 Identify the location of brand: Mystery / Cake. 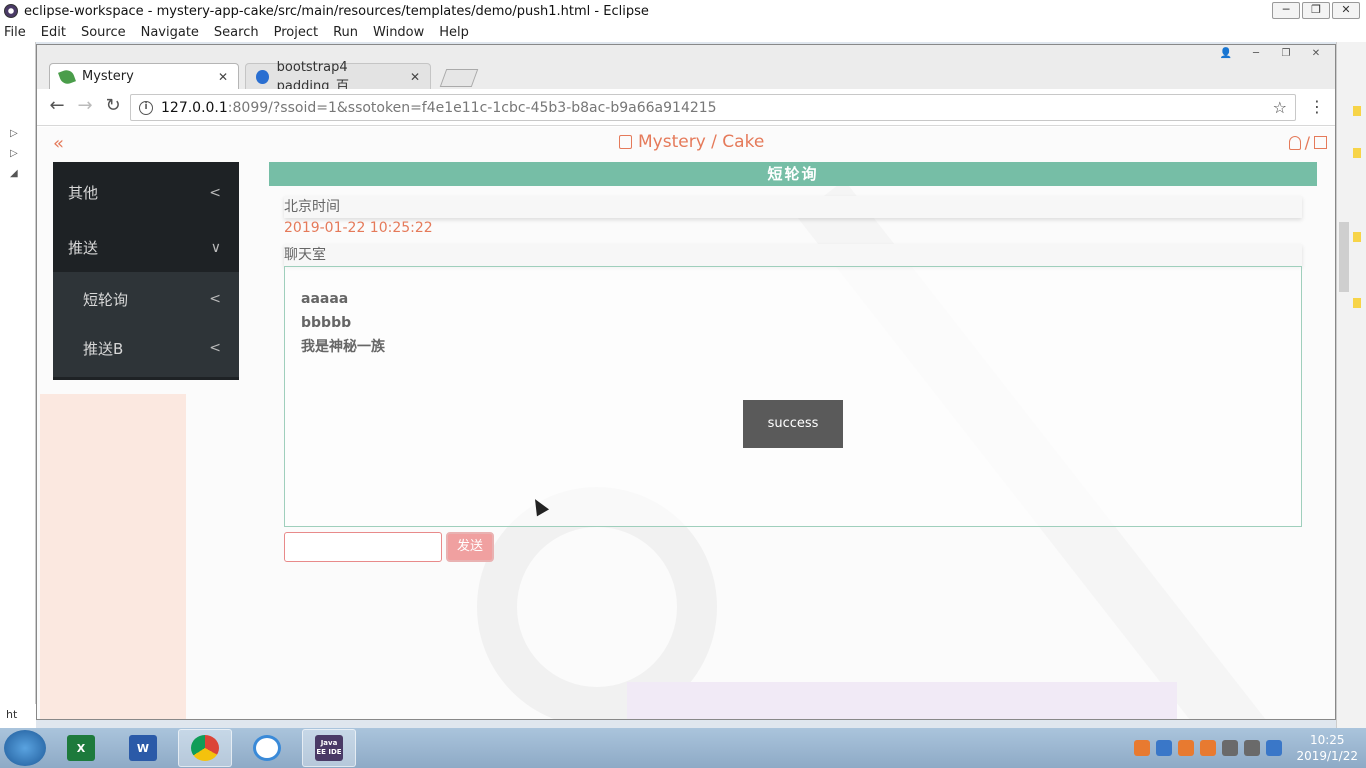
(691, 142).